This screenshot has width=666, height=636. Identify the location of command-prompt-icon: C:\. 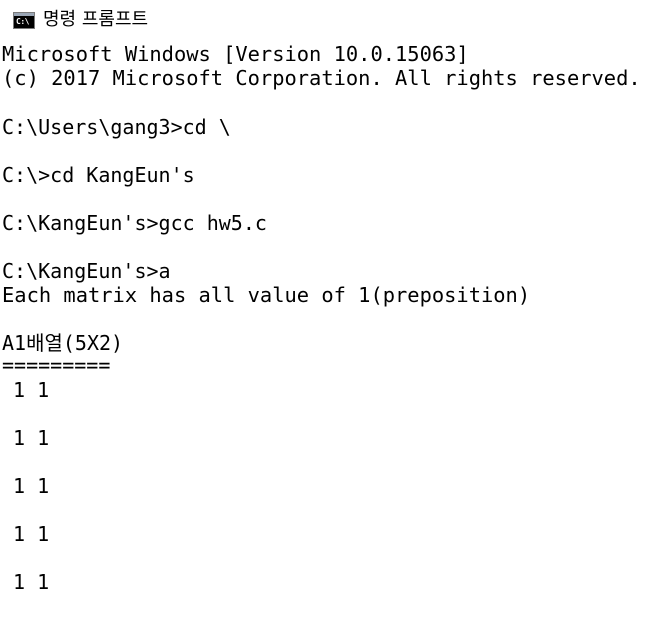
(24, 20).